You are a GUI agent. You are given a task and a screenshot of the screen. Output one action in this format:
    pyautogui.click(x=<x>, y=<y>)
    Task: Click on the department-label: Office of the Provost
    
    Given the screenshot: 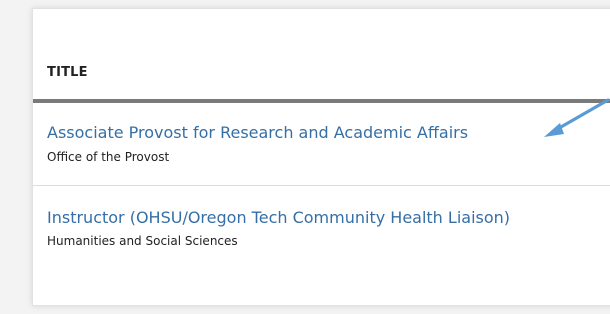 What is the action you would take?
    pyautogui.click(x=108, y=157)
    